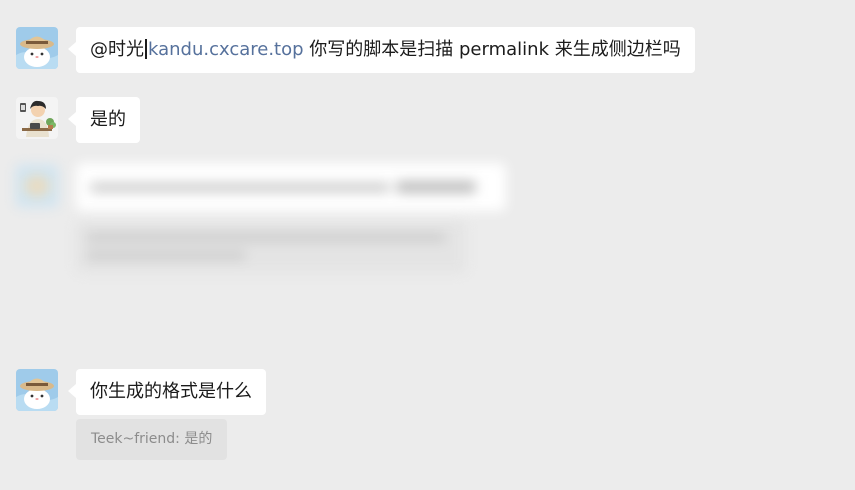  I want to click on quoted-reply: Teek~friend: 是的, so click(152, 439).